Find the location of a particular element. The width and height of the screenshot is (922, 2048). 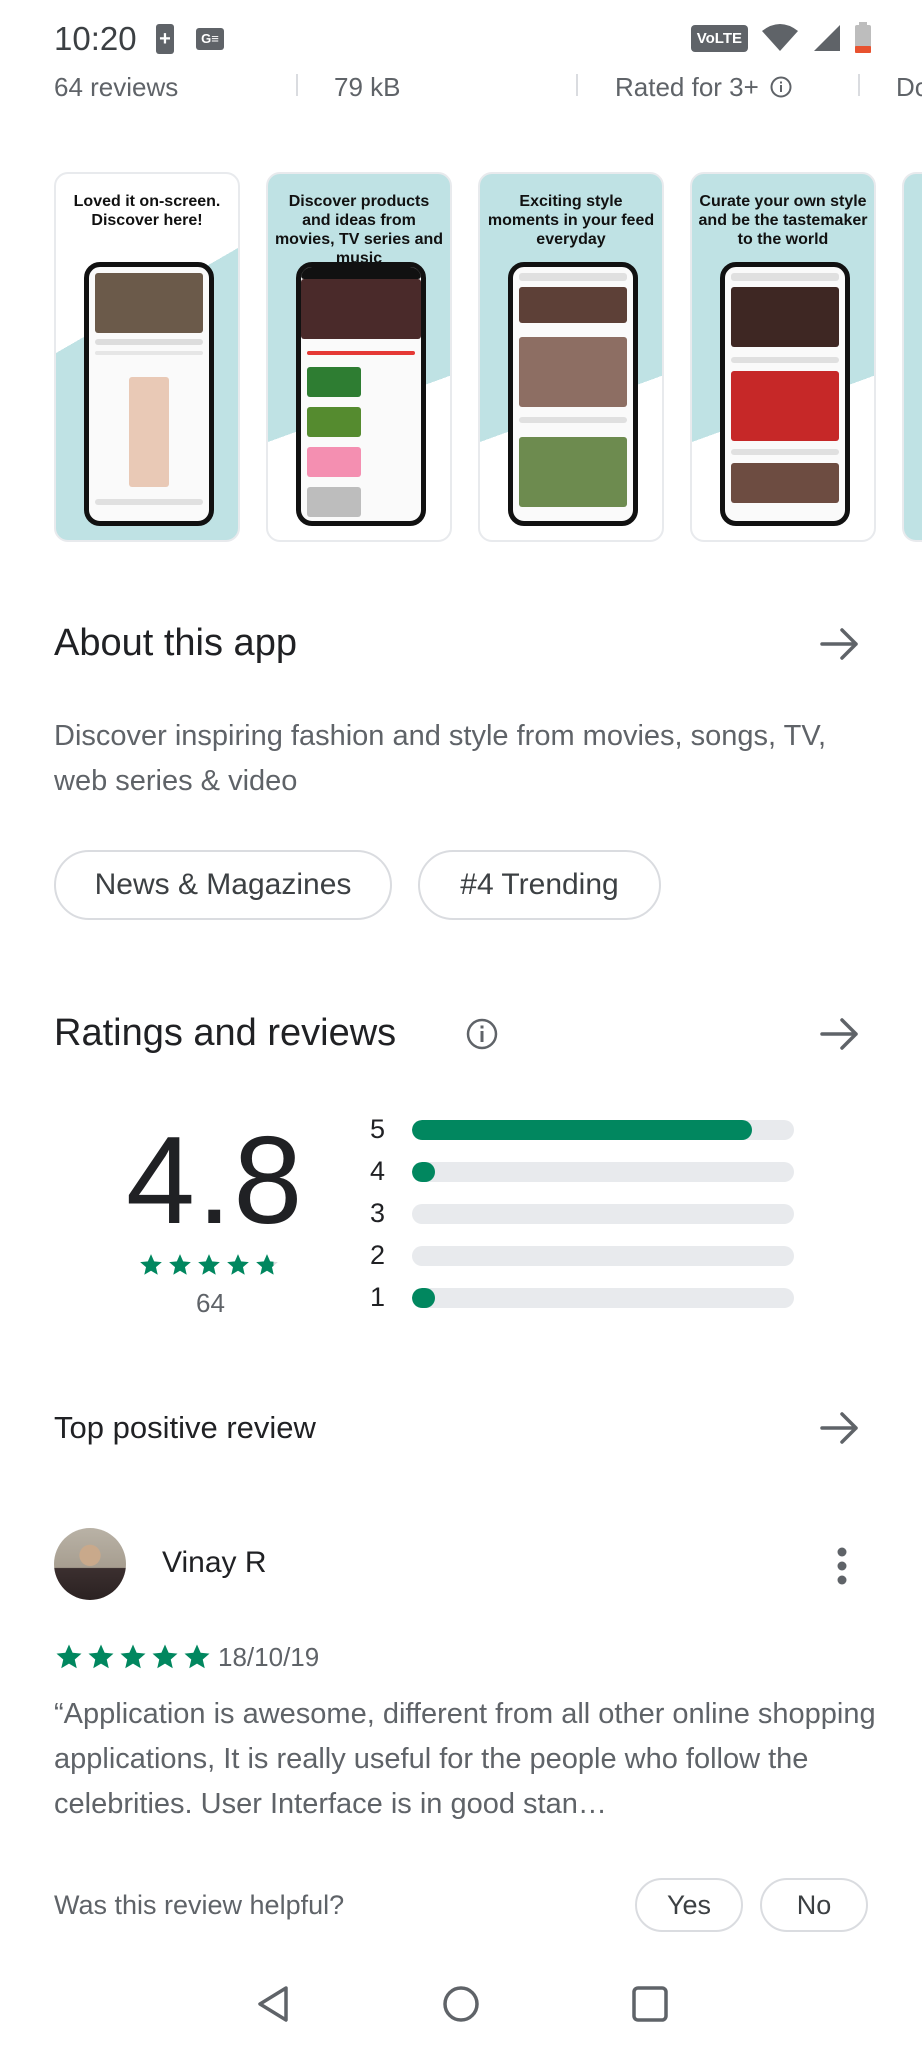

rating-bar-row: 4 is located at coordinates (585, 1171).